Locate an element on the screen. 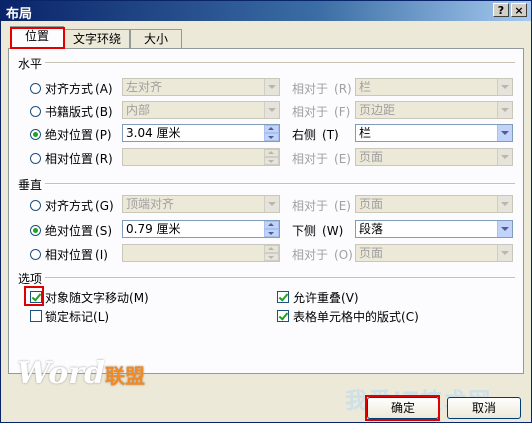 Image resolution: width=532 pixels, height=423 pixels. layout-in-table-cell-label: 表格单元格中的版式(C) is located at coordinates (356, 317).